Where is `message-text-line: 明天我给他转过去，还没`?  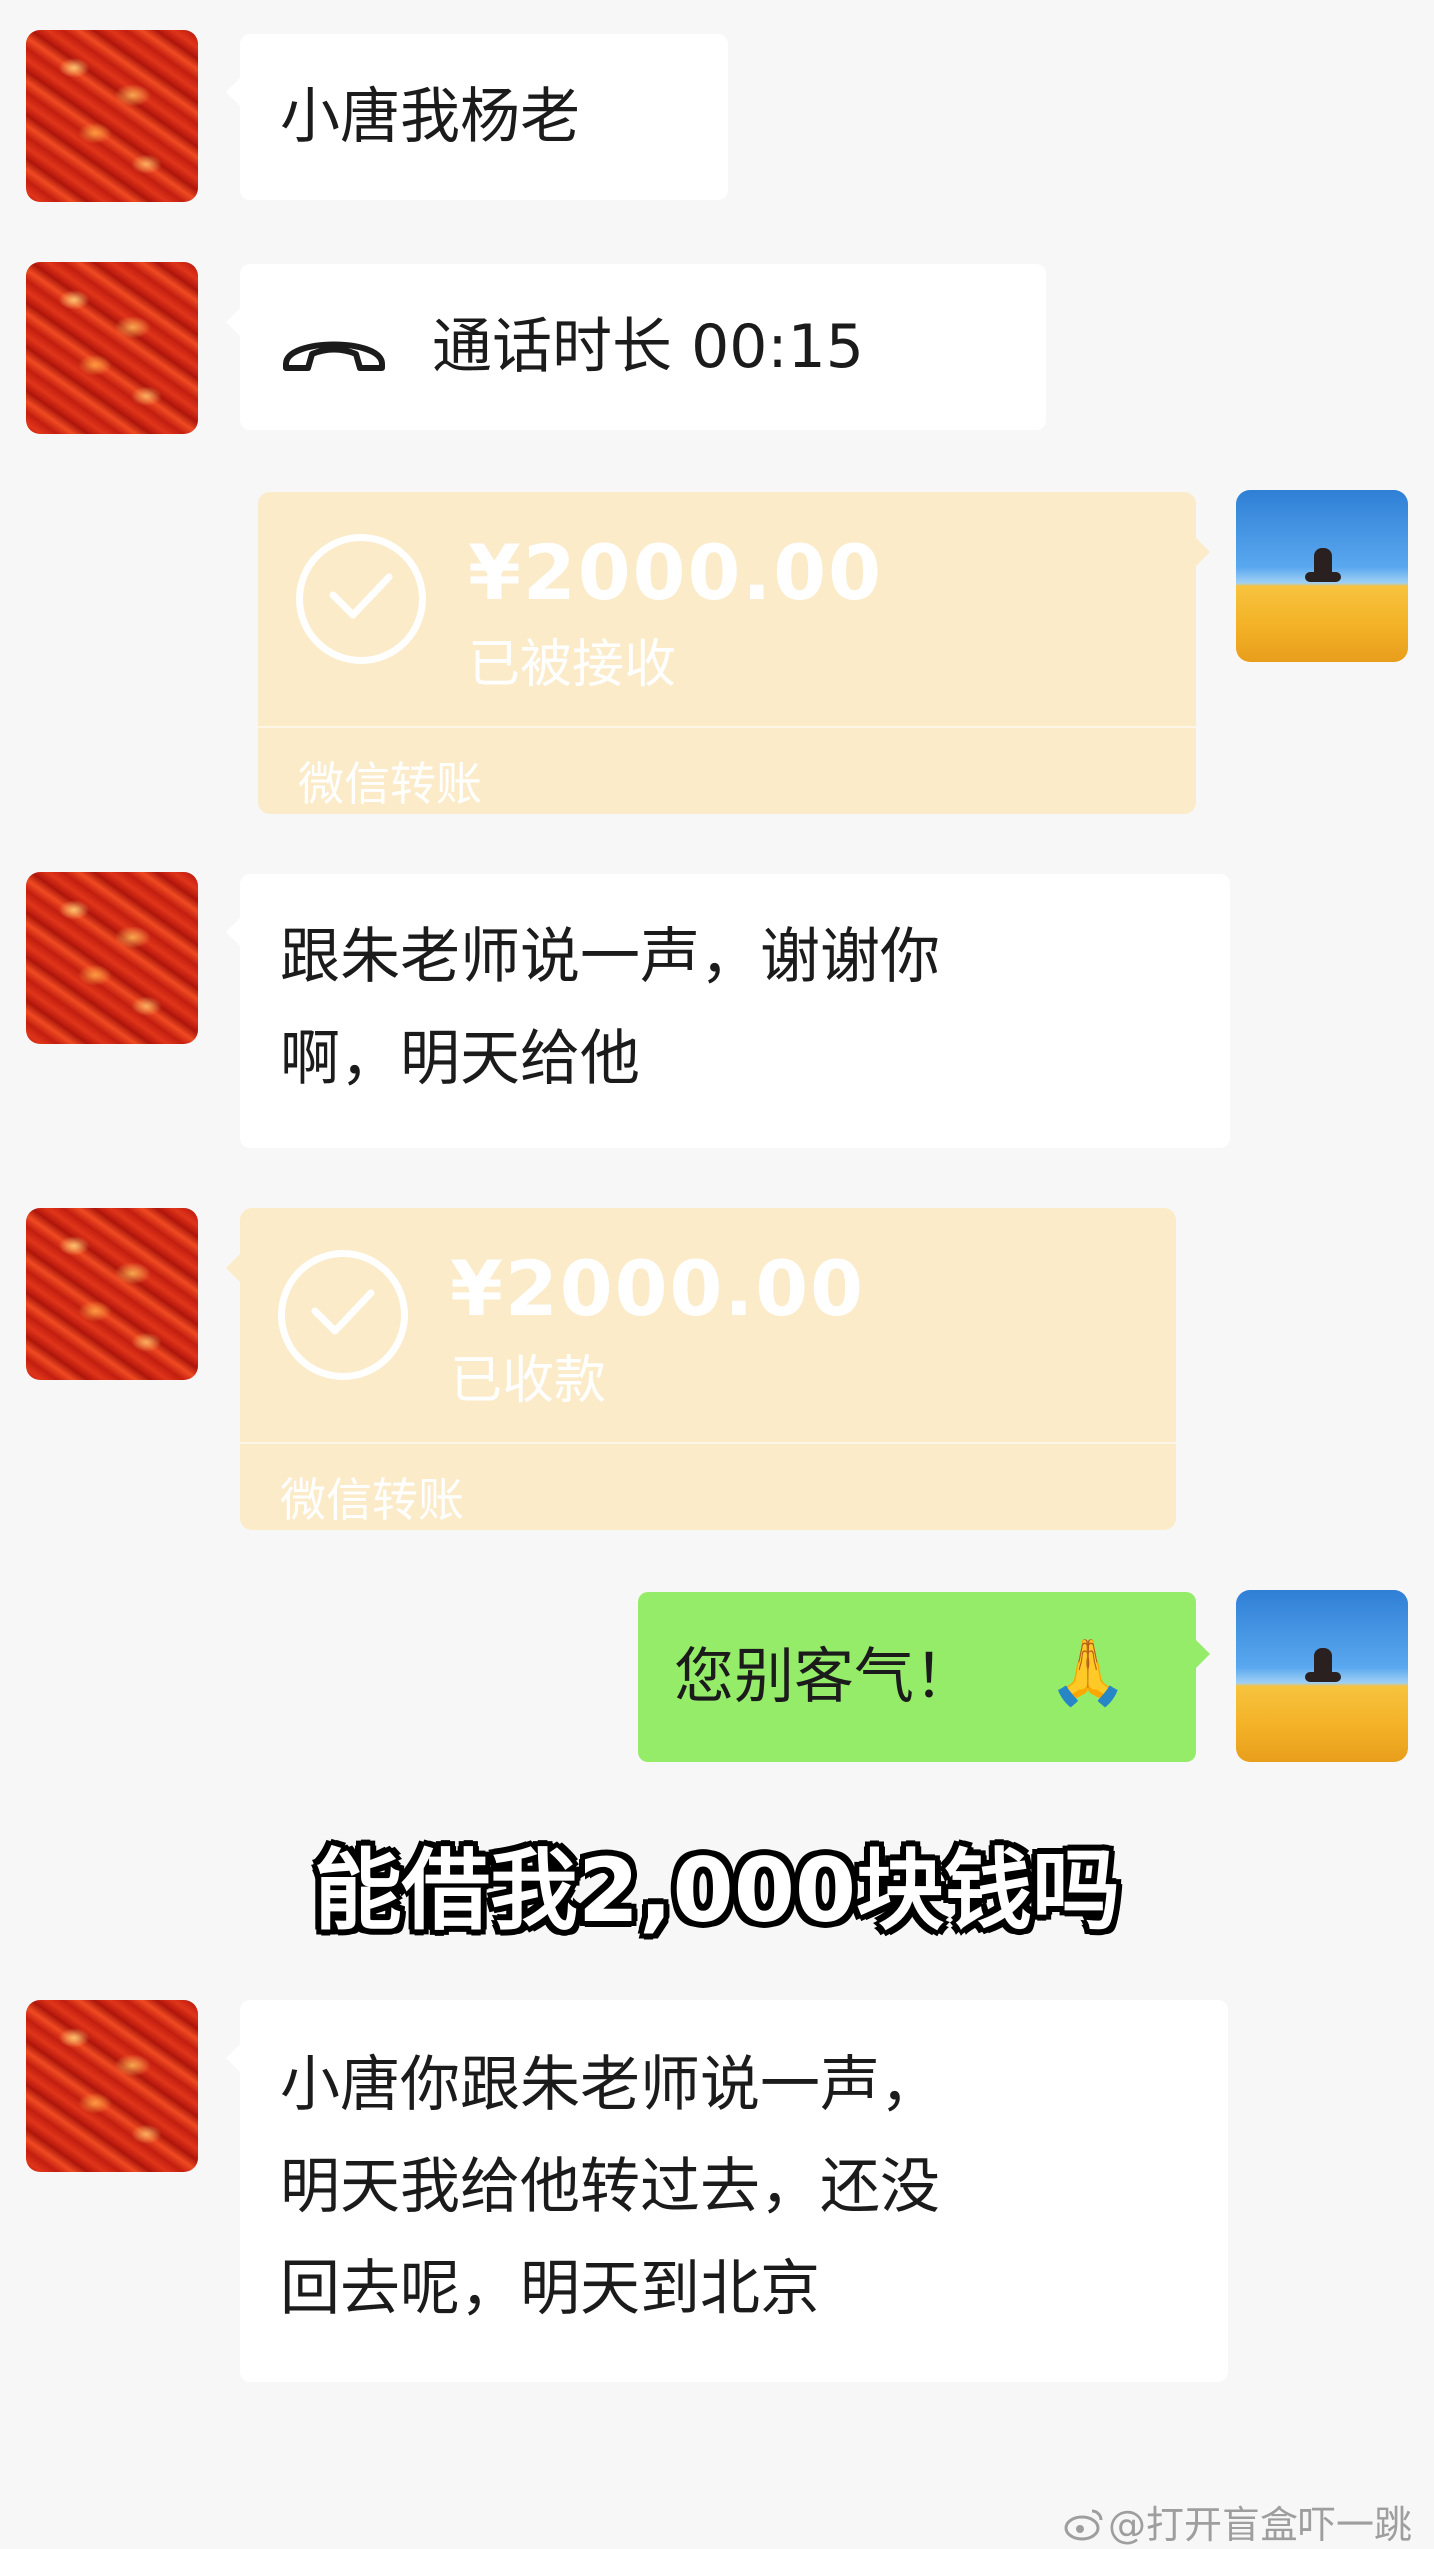 message-text-line: 明天我给他转过去，还没 is located at coordinates (610, 2187).